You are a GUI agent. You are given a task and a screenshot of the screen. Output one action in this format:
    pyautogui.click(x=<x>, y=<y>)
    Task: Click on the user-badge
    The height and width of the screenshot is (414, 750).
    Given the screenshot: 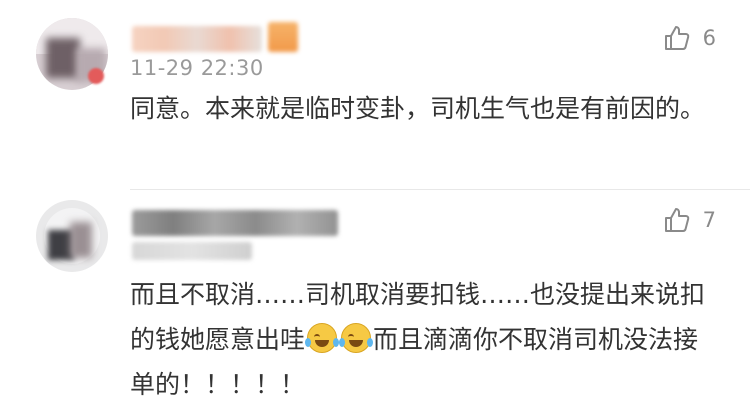 What is the action you would take?
    pyautogui.click(x=283, y=37)
    